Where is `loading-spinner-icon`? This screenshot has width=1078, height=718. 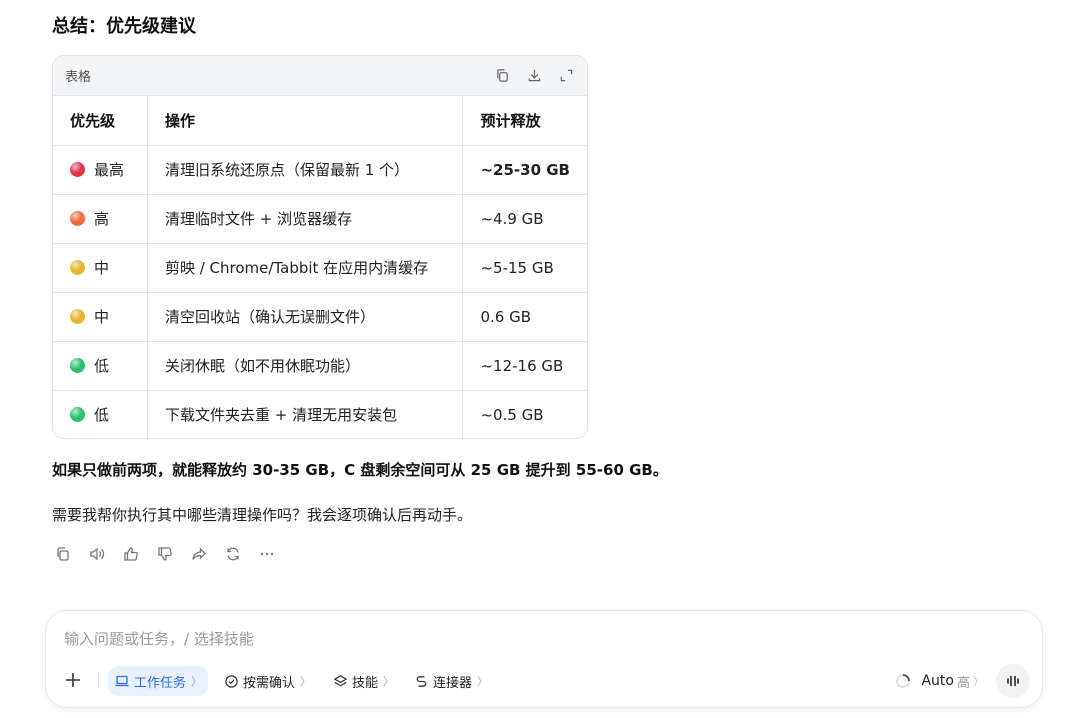 loading-spinner-icon is located at coordinates (903, 681).